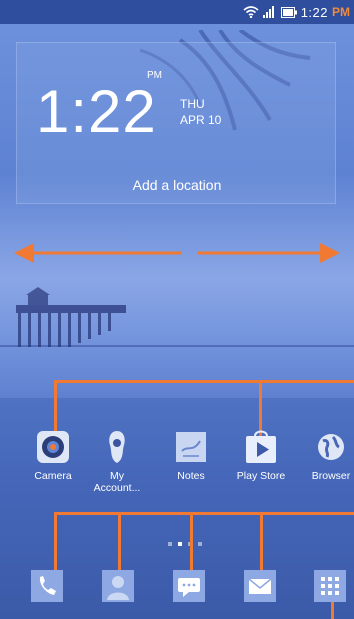  What do you see at coordinates (96, 111) in the screenshot?
I see `clock-time: 1:22` at bounding box center [96, 111].